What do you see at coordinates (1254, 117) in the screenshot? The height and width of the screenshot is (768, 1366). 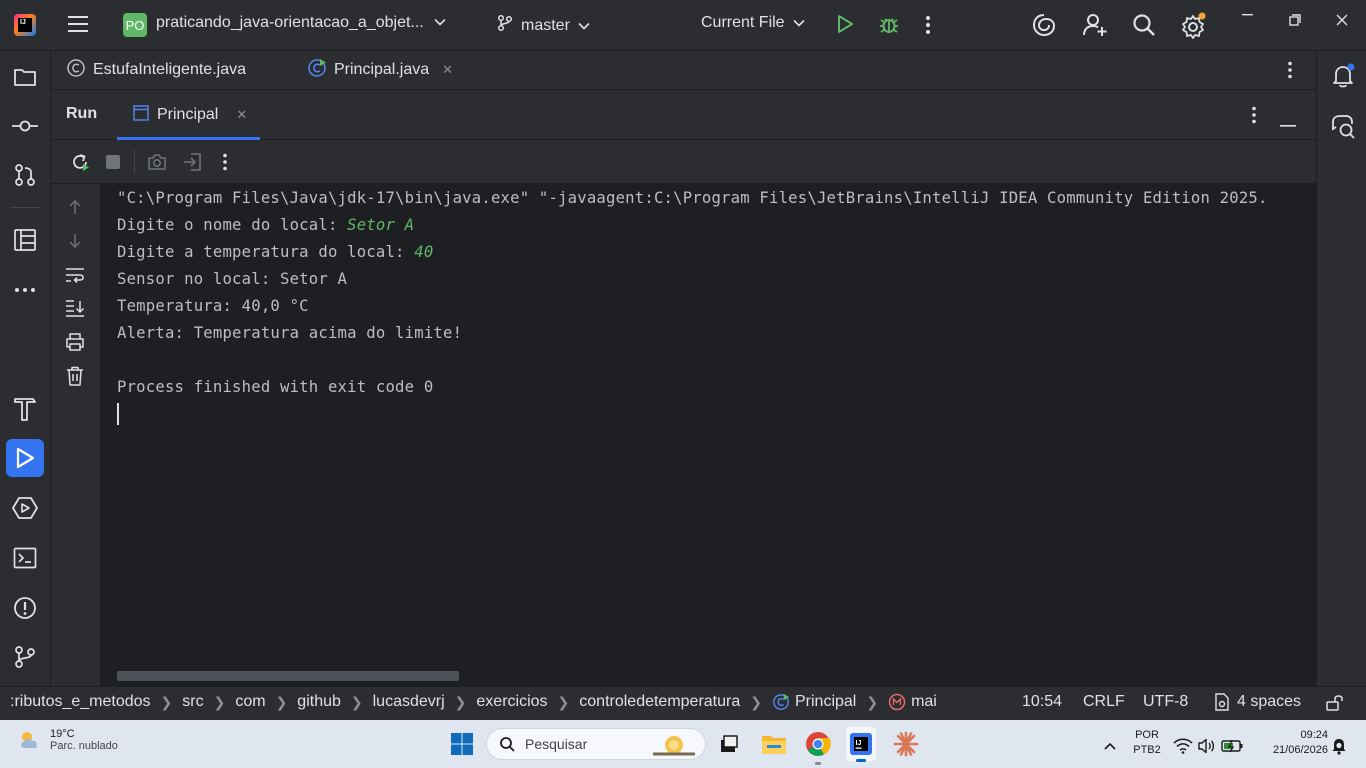 I see `run-options-icon` at bounding box center [1254, 117].